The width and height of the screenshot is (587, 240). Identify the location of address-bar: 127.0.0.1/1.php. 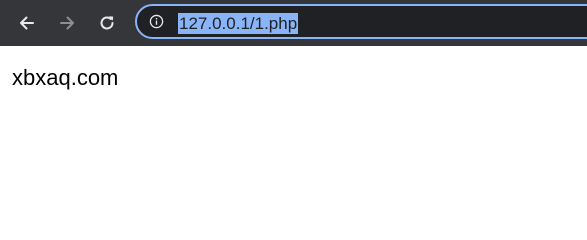
(361, 21).